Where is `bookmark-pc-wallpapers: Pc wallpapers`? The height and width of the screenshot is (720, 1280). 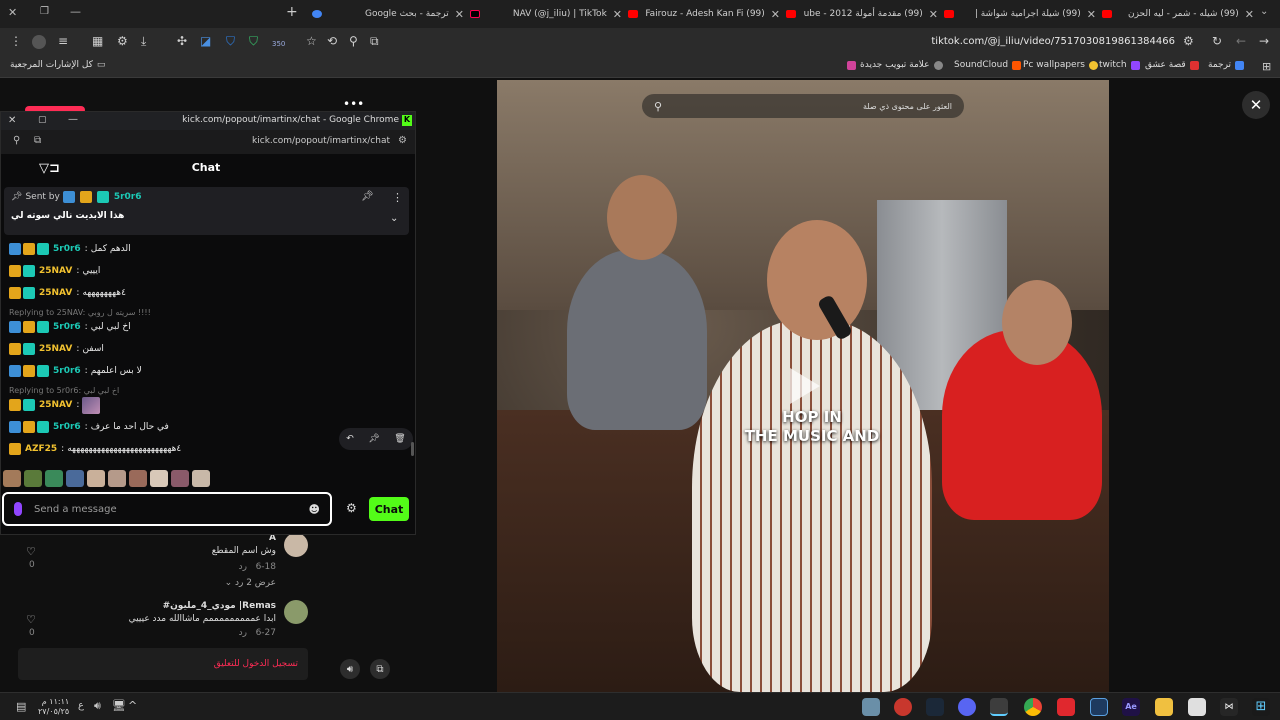 bookmark-pc-wallpapers: Pc wallpapers is located at coordinates (1060, 65).